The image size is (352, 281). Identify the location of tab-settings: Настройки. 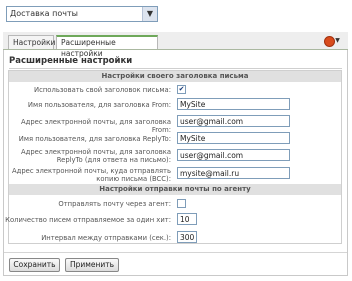
(31, 42).